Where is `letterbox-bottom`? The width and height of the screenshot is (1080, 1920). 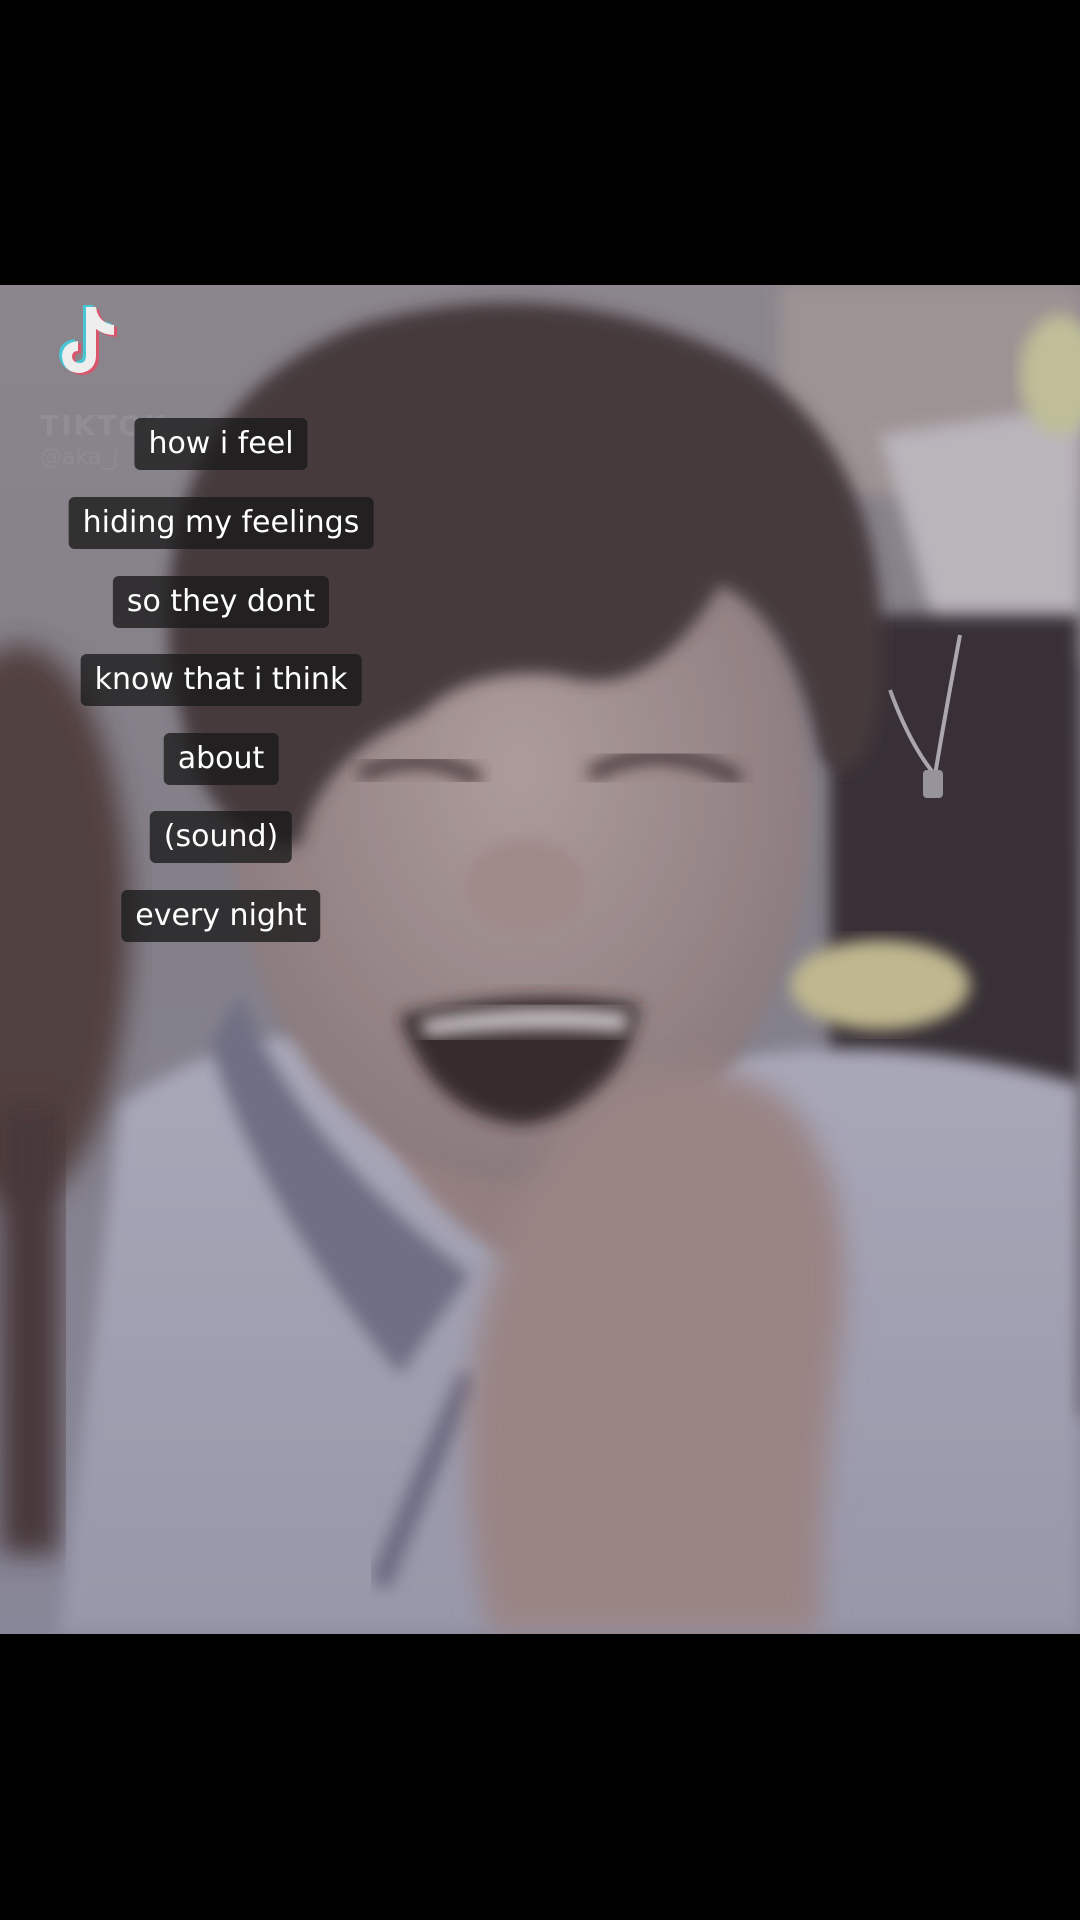 letterbox-bottom is located at coordinates (540, 1777).